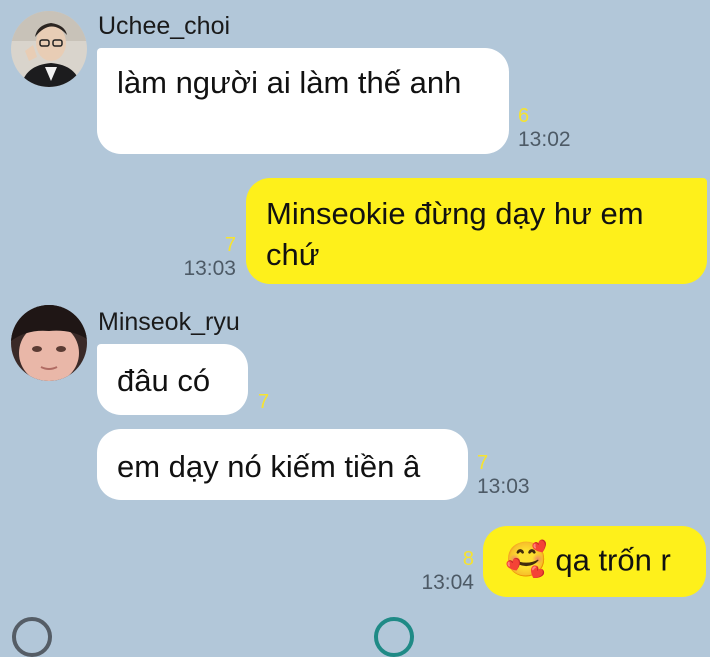 The image size is (710, 657). I want to click on unread-count: 8, so click(468, 559).